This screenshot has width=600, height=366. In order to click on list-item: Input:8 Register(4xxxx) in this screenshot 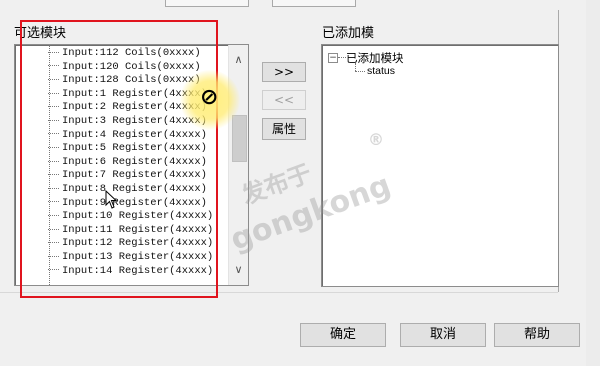, I will do `click(127, 189)`.